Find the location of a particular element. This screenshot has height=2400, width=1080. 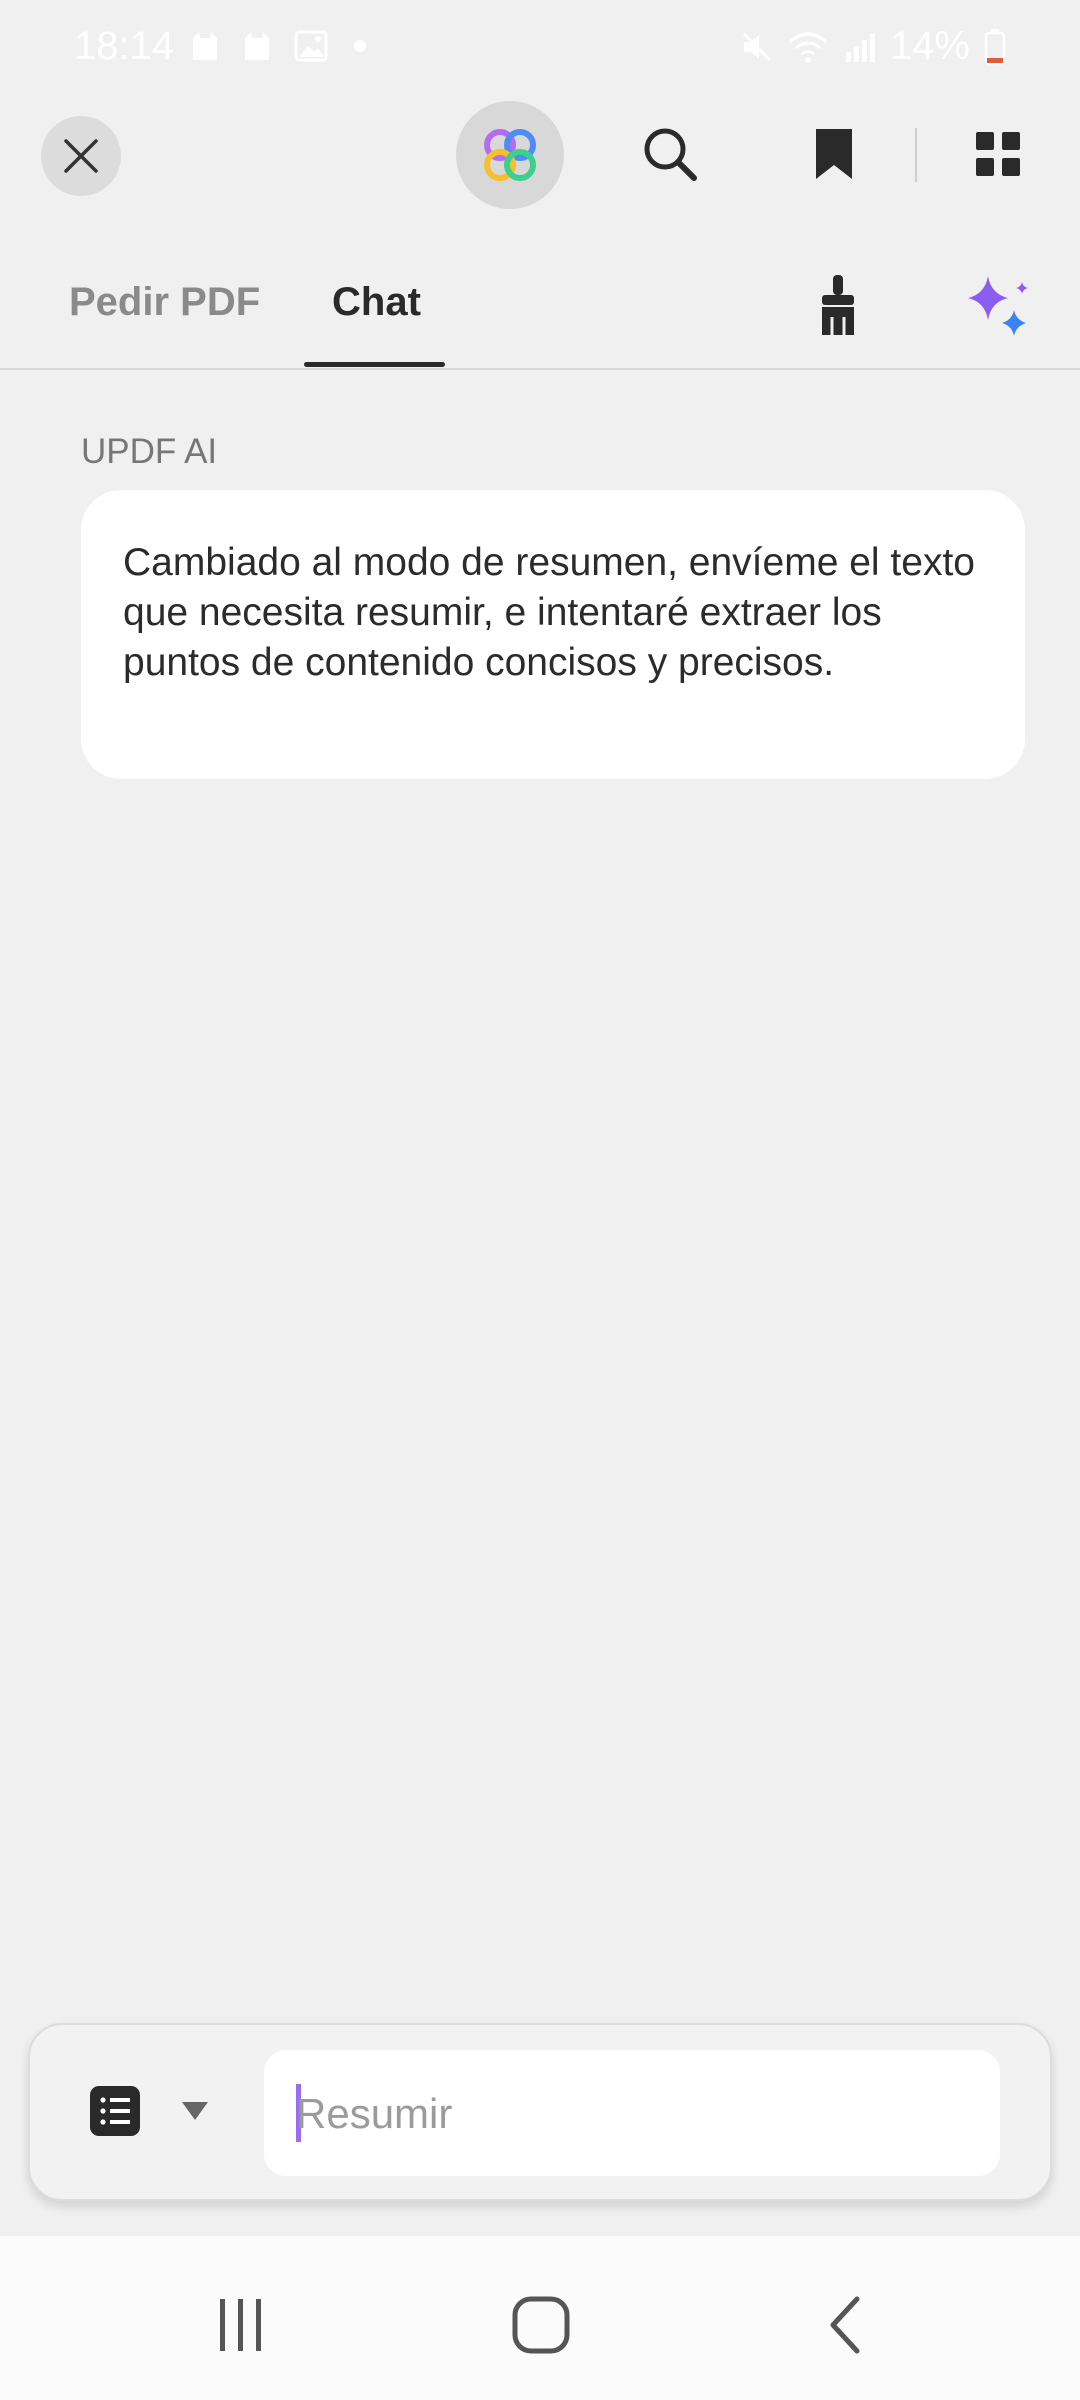

gallery-icon is located at coordinates (311, 46).